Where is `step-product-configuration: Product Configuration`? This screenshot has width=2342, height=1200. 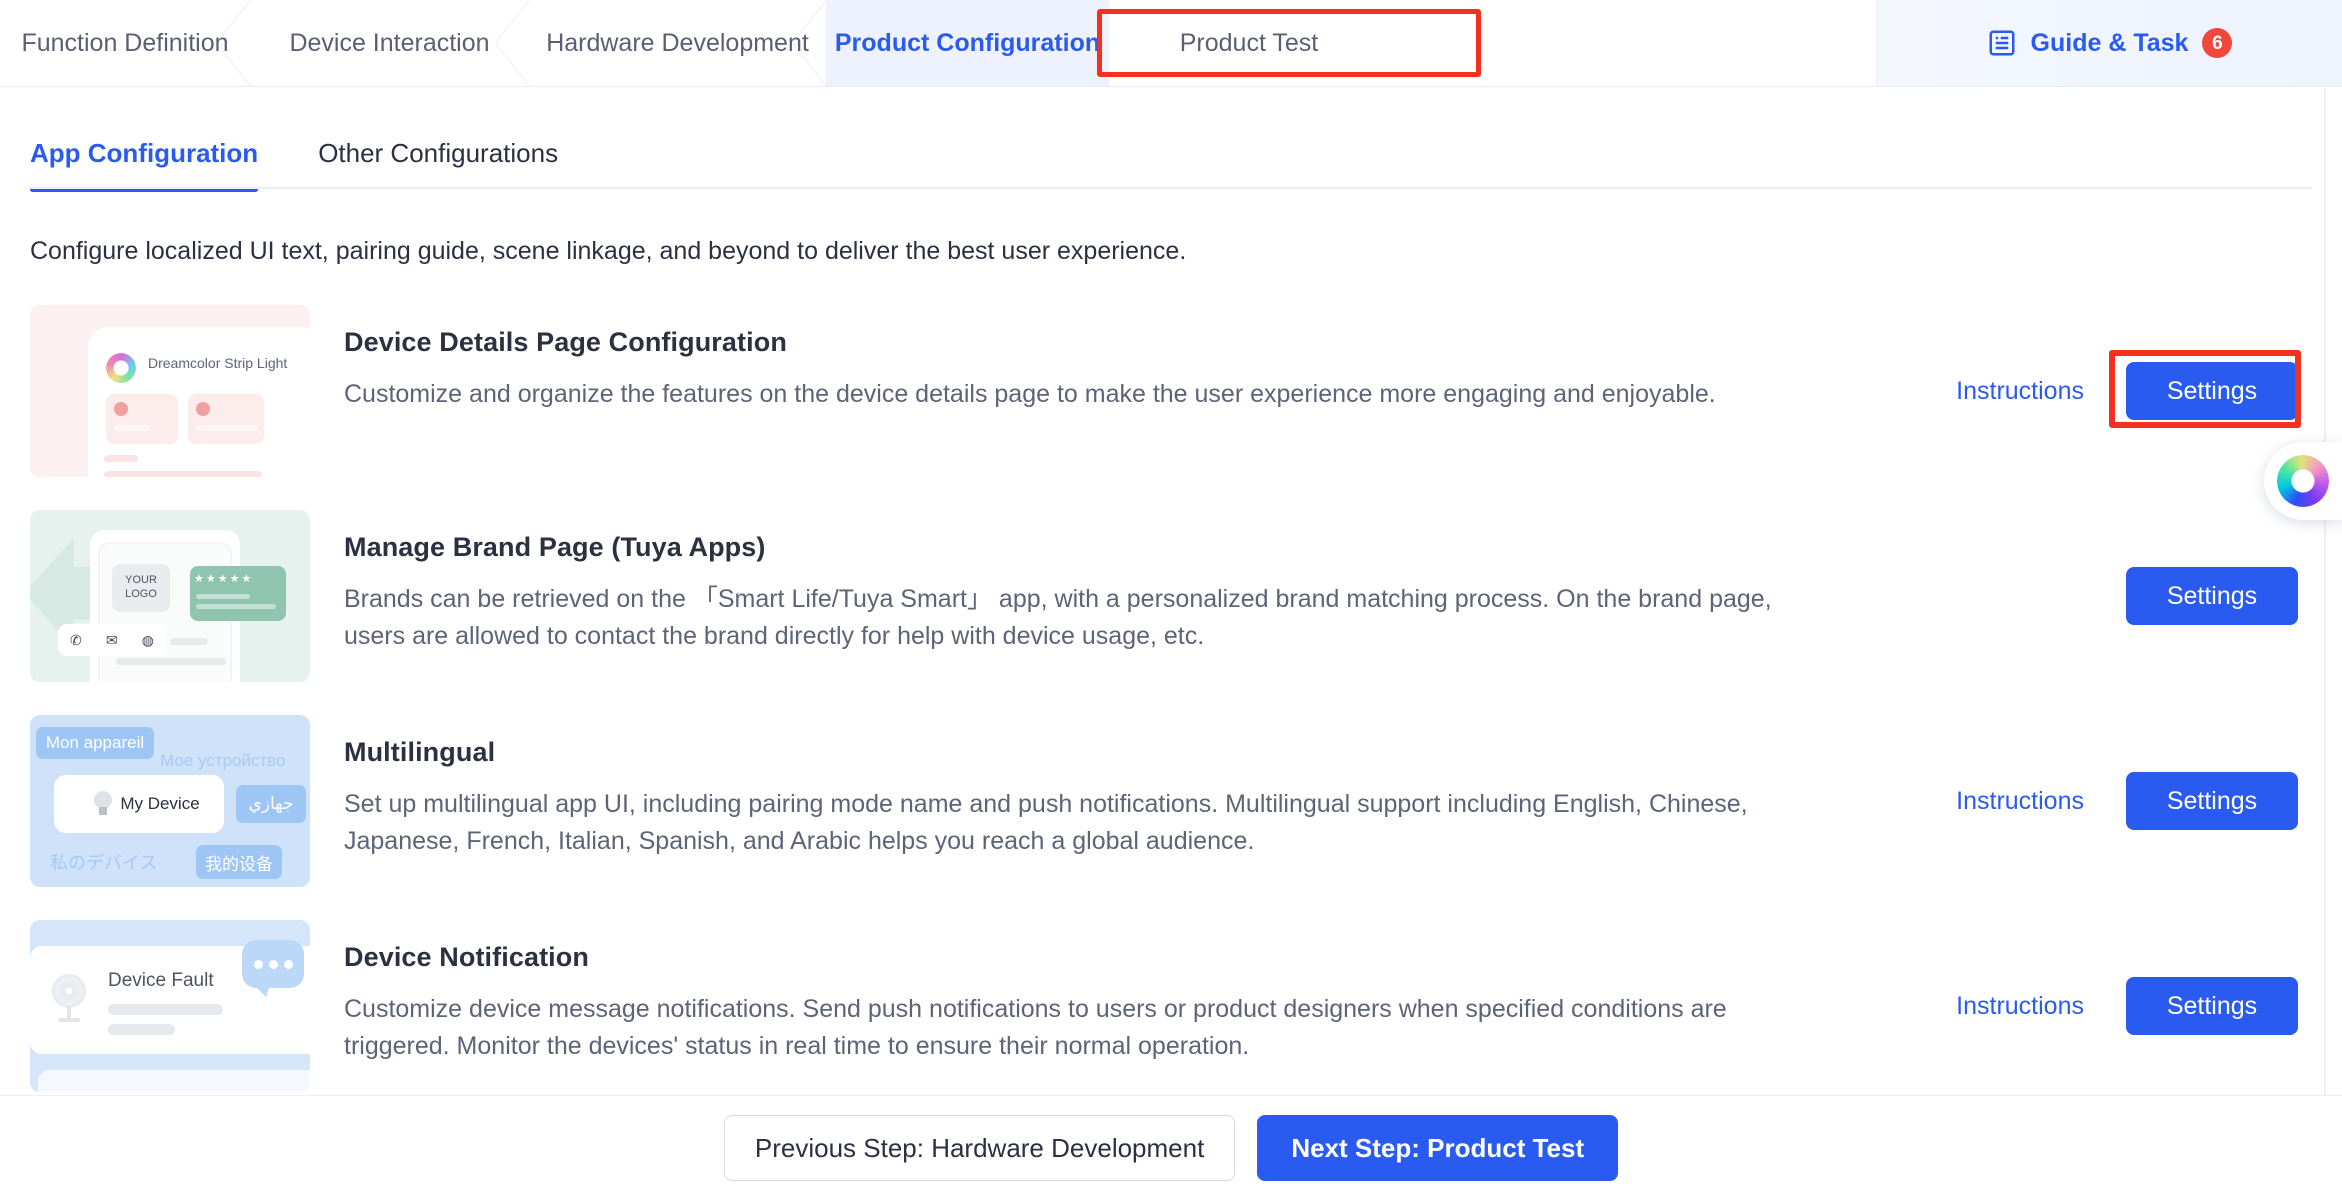 step-product-configuration: Product Configuration is located at coordinates (968, 43).